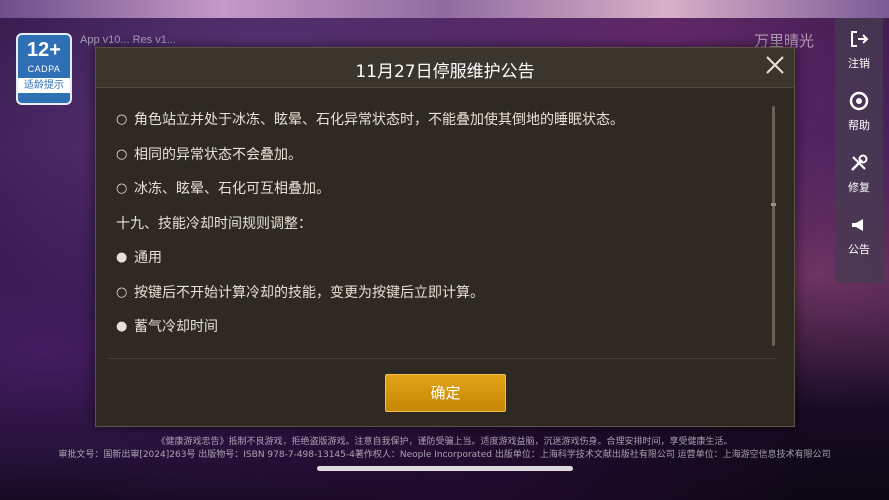 The width and height of the screenshot is (889, 500). I want to click on age-rating-value: 12+, so click(44, 50).